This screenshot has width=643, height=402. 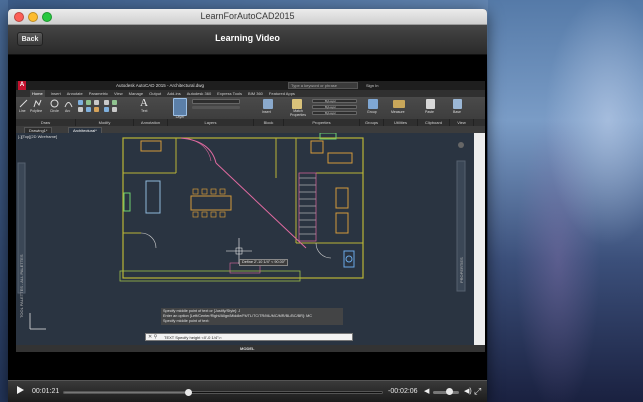 What do you see at coordinates (106, 109) in the screenshot?
I see `array-icon` at bounding box center [106, 109].